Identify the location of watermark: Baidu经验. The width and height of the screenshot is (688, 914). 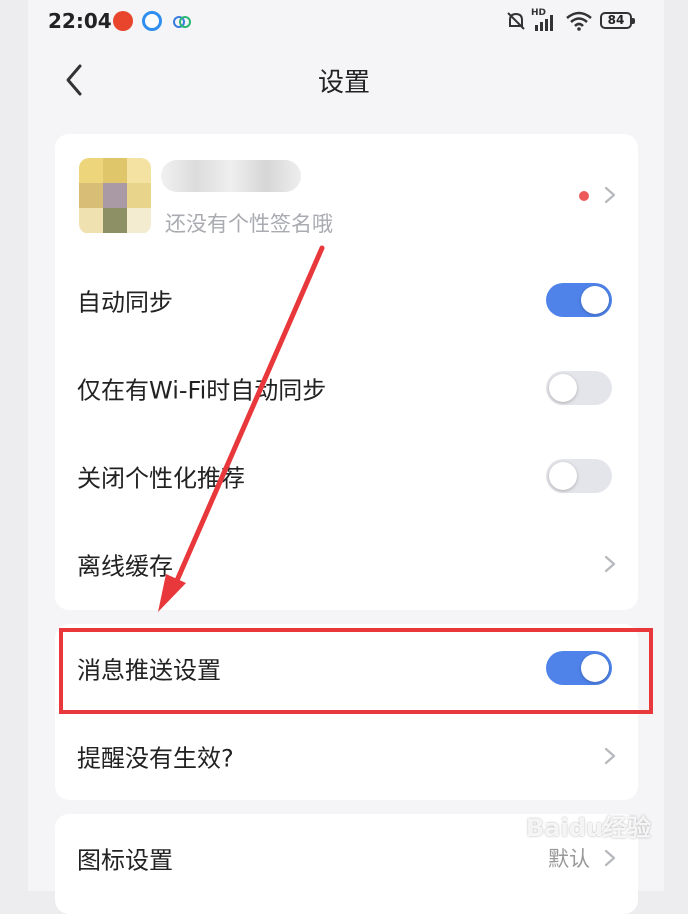
(588, 828).